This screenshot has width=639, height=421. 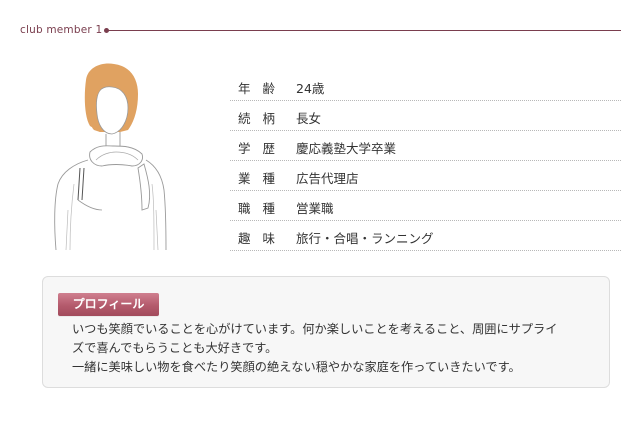 What do you see at coordinates (327, 178) in the screenshot?
I see `info-value: 広告代理店` at bounding box center [327, 178].